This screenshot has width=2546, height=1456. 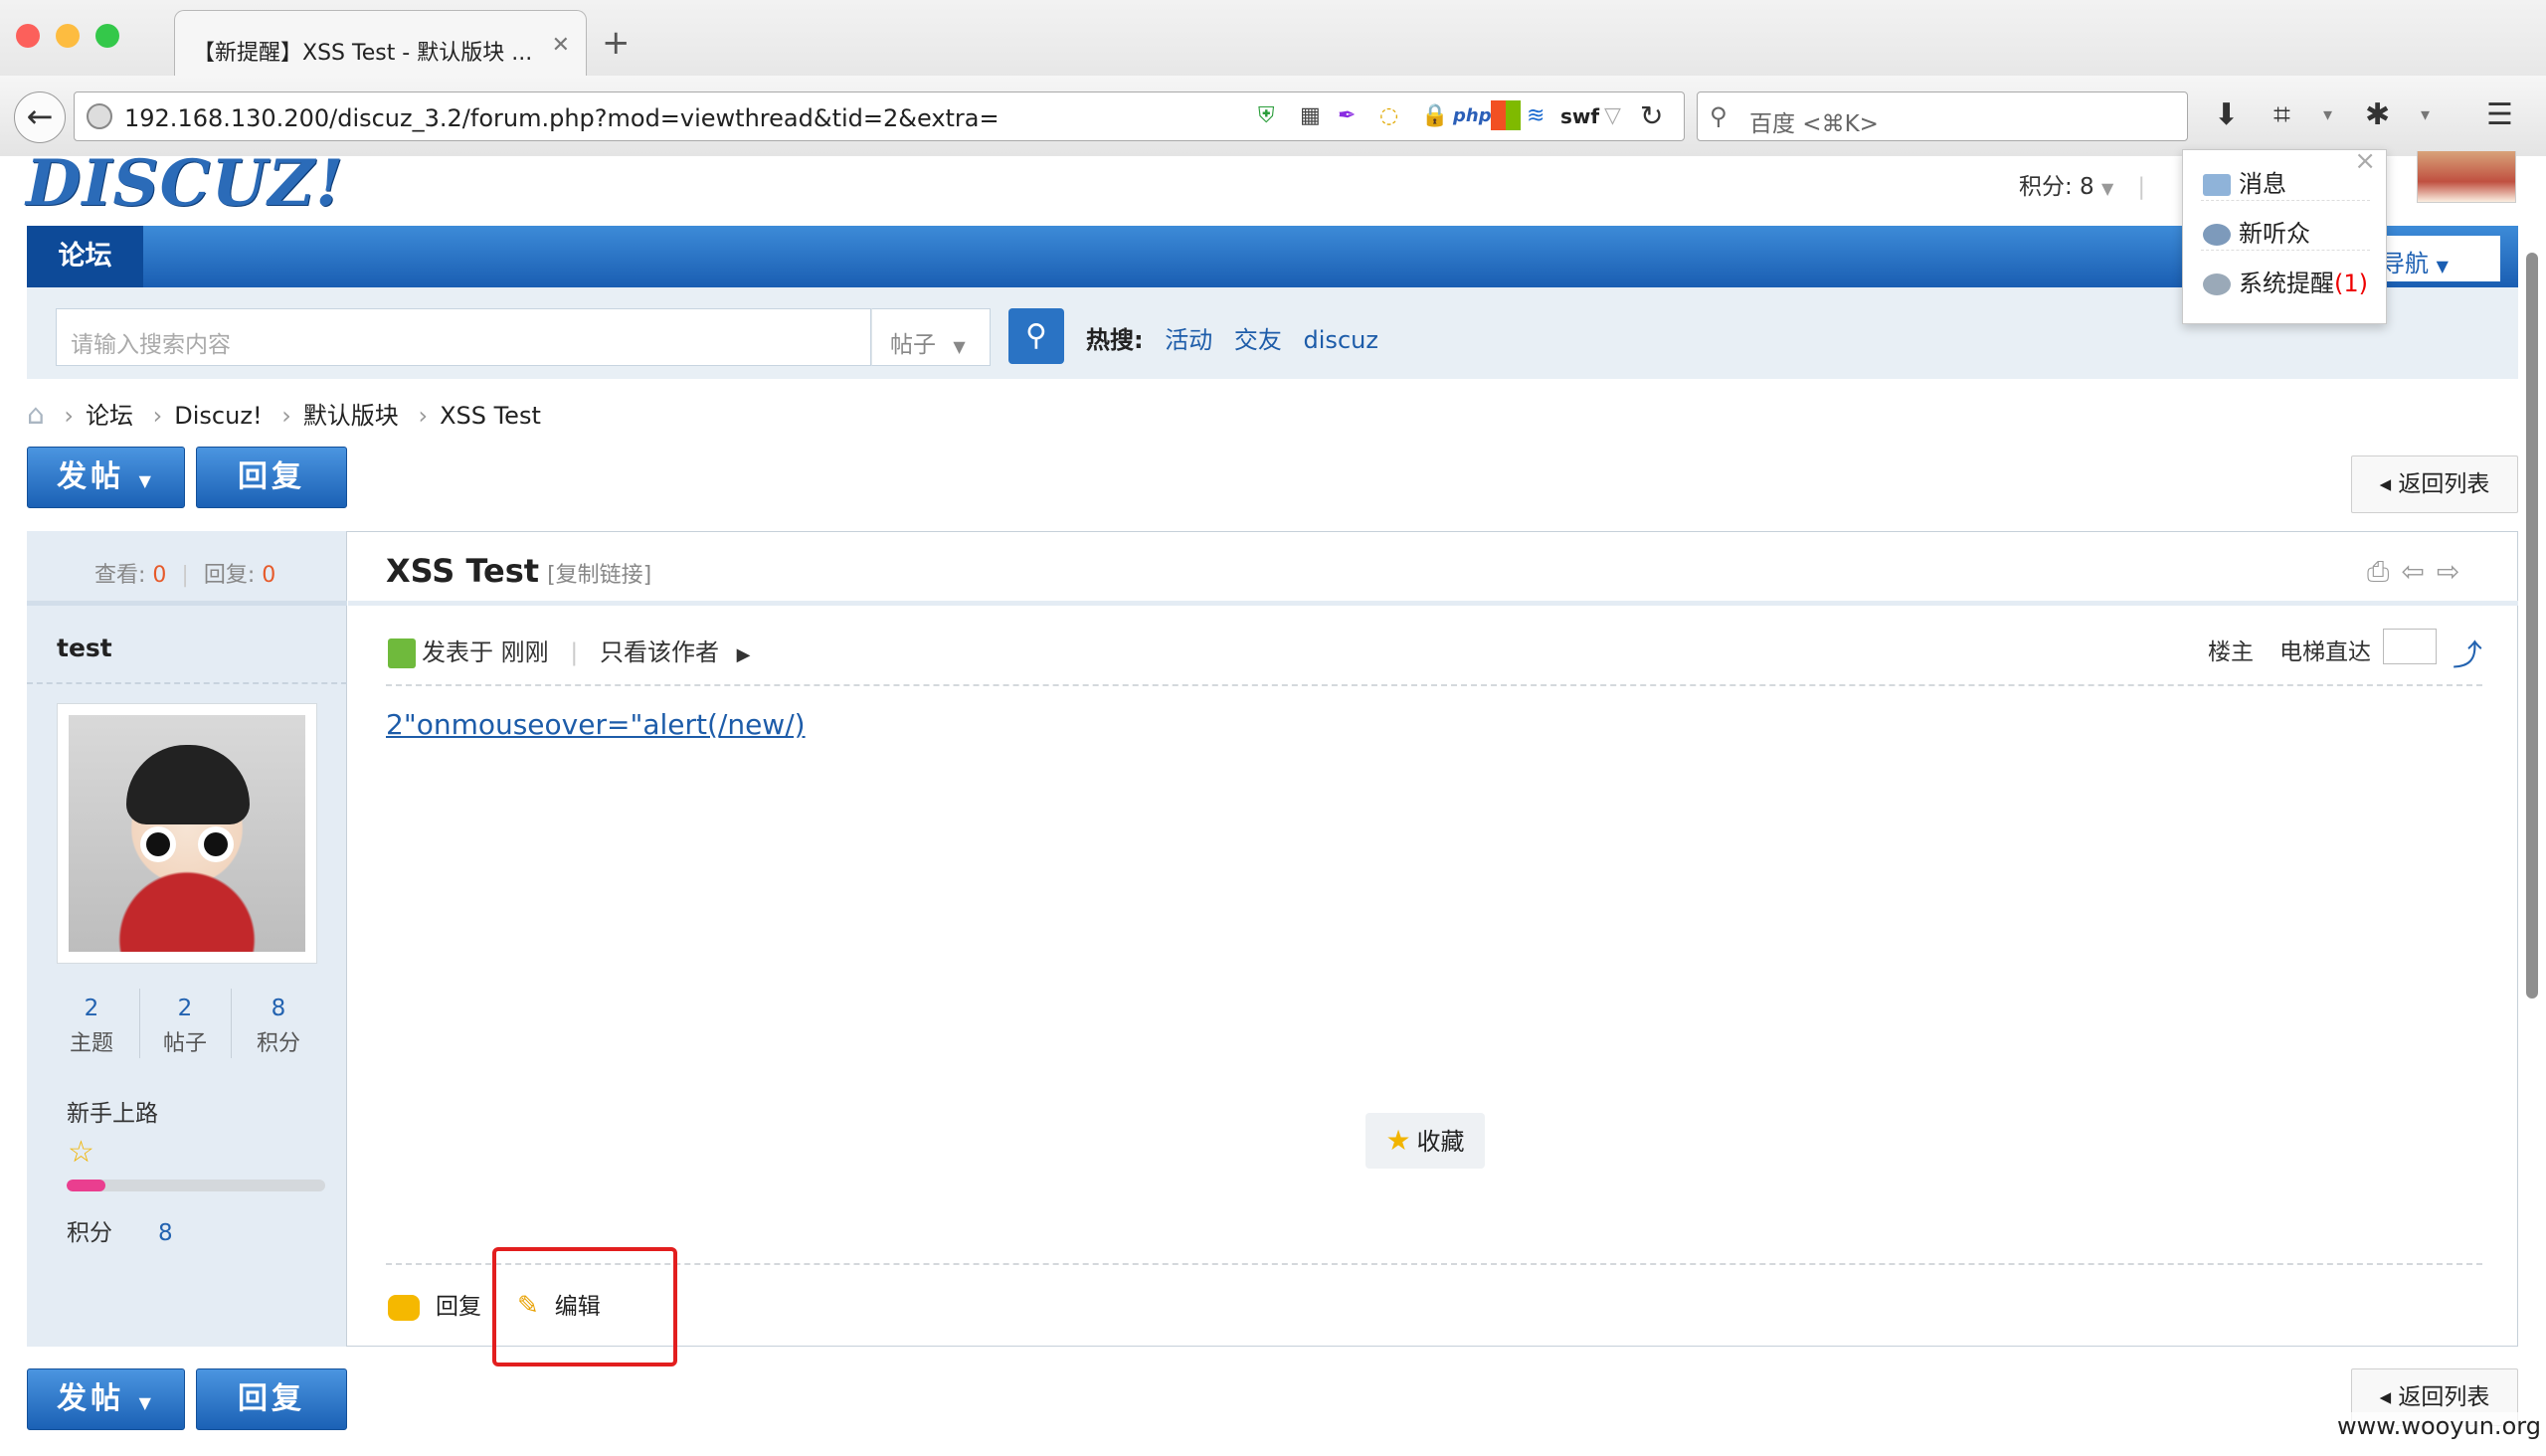 I want to click on back-button: ←, so click(x=40, y=117).